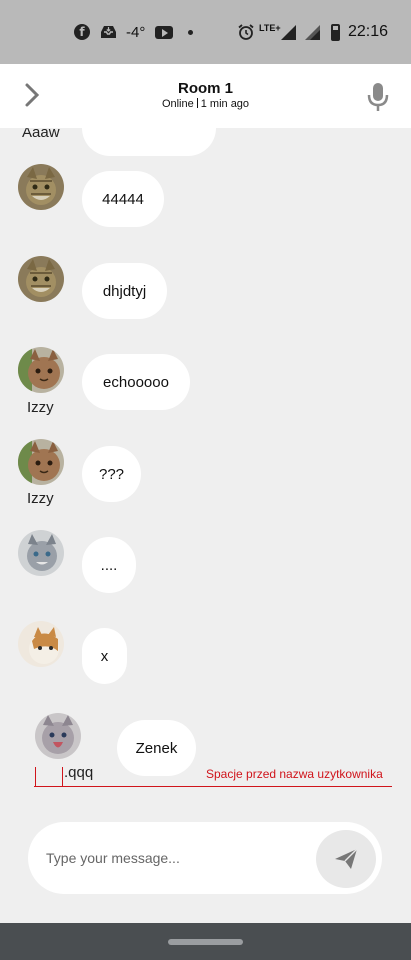 The height and width of the screenshot is (960, 411). What do you see at coordinates (62, 777) in the screenshot?
I see `annotation-marker-right` at bounding box center [62, 777].